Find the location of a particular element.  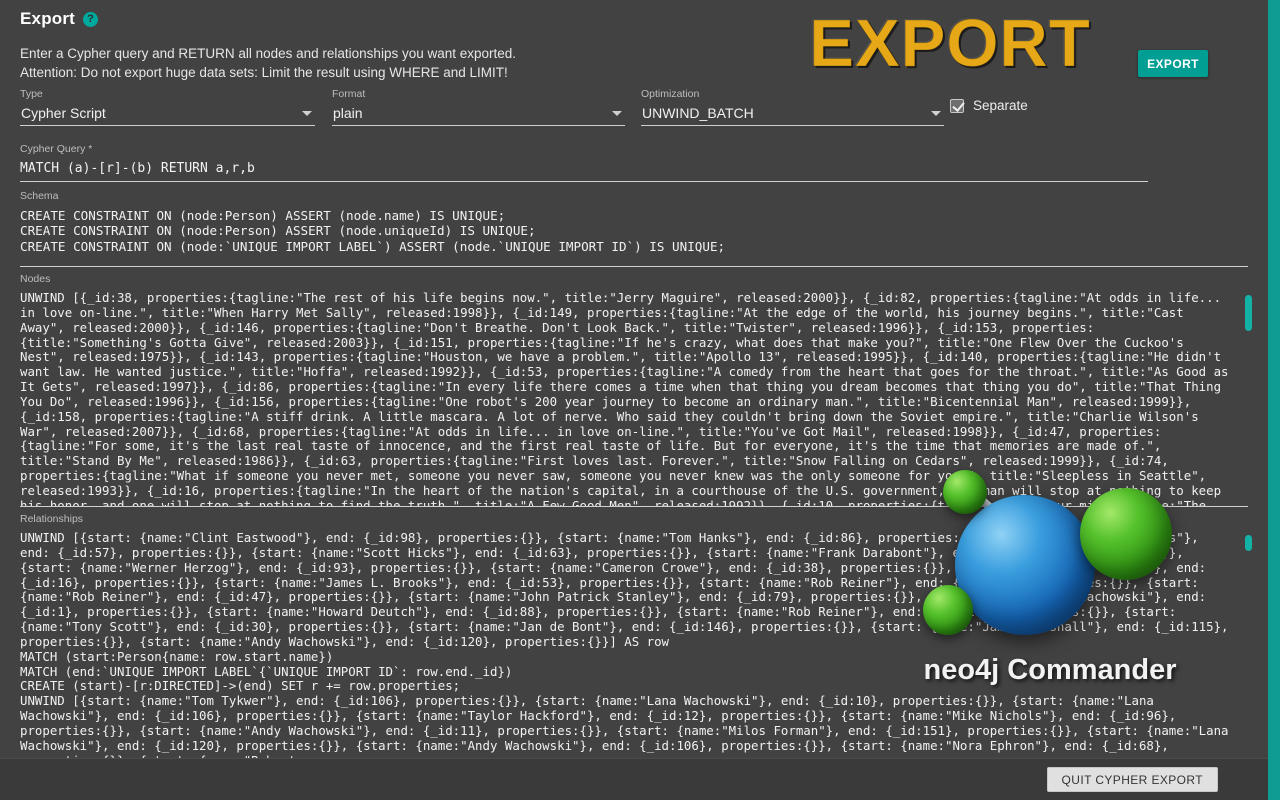

nodes-scrollbar is located at coordinates (1248, 313).